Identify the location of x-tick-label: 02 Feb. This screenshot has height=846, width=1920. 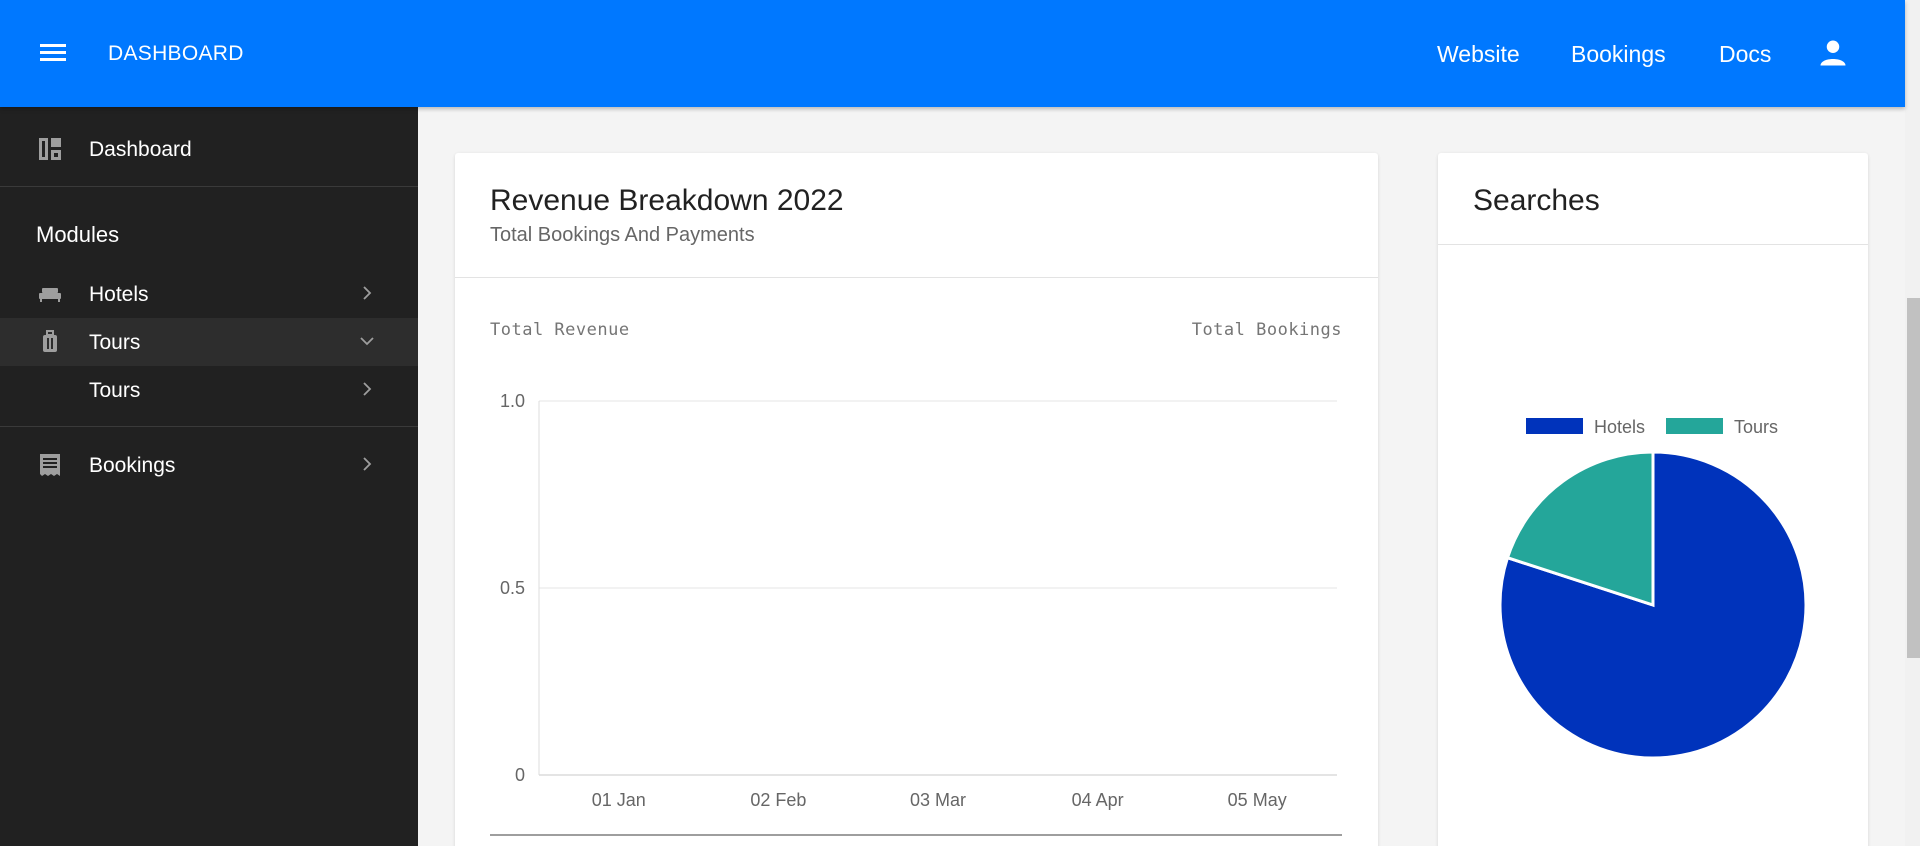
(778, 800).